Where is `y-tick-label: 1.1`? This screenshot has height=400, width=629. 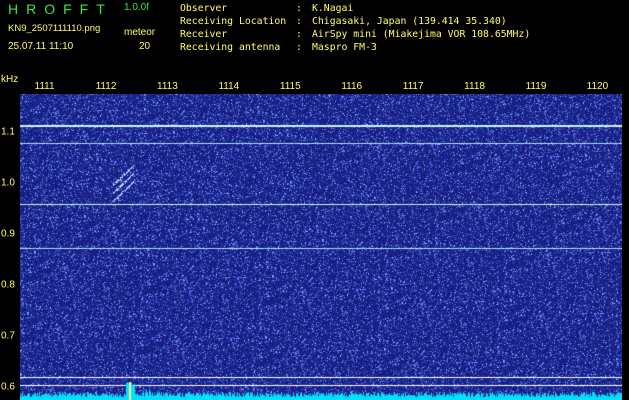
y-tick-label: 1.1 is located at coordinates (8, 132).